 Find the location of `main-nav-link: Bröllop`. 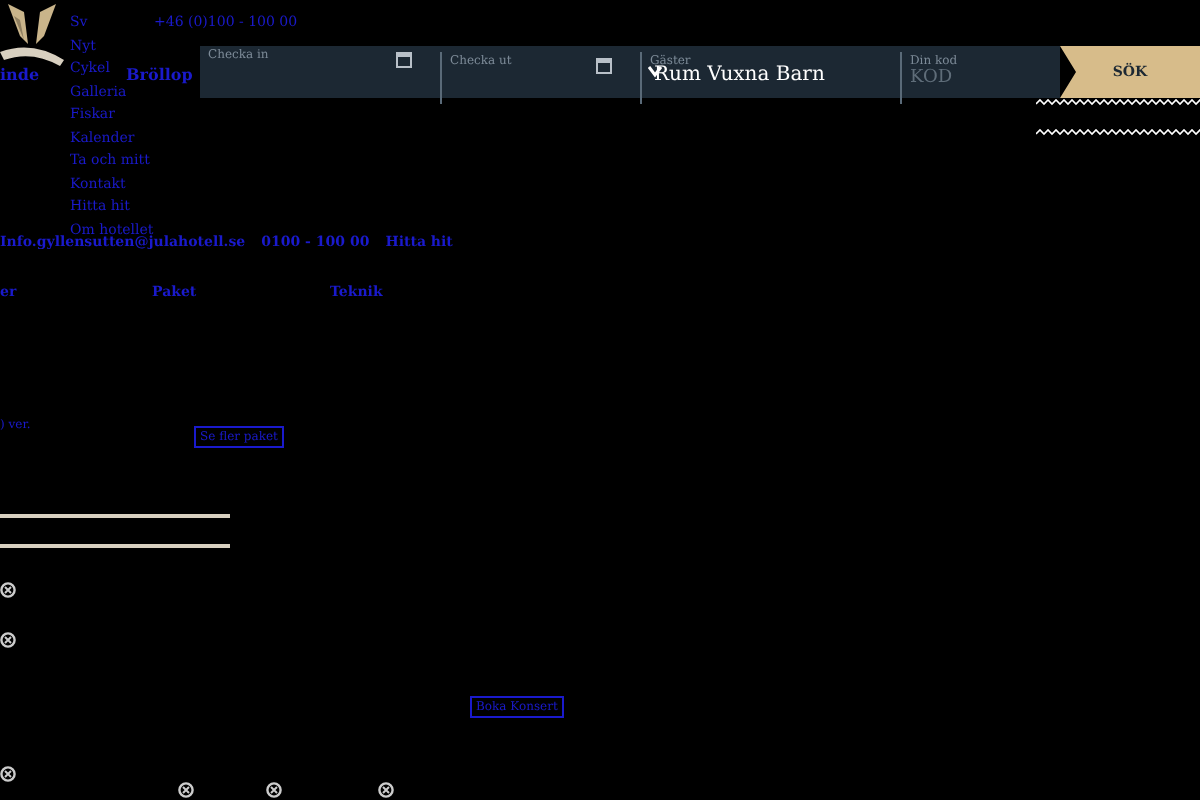

main-nav-link: Bröllop is located at coordinates (159, 74).